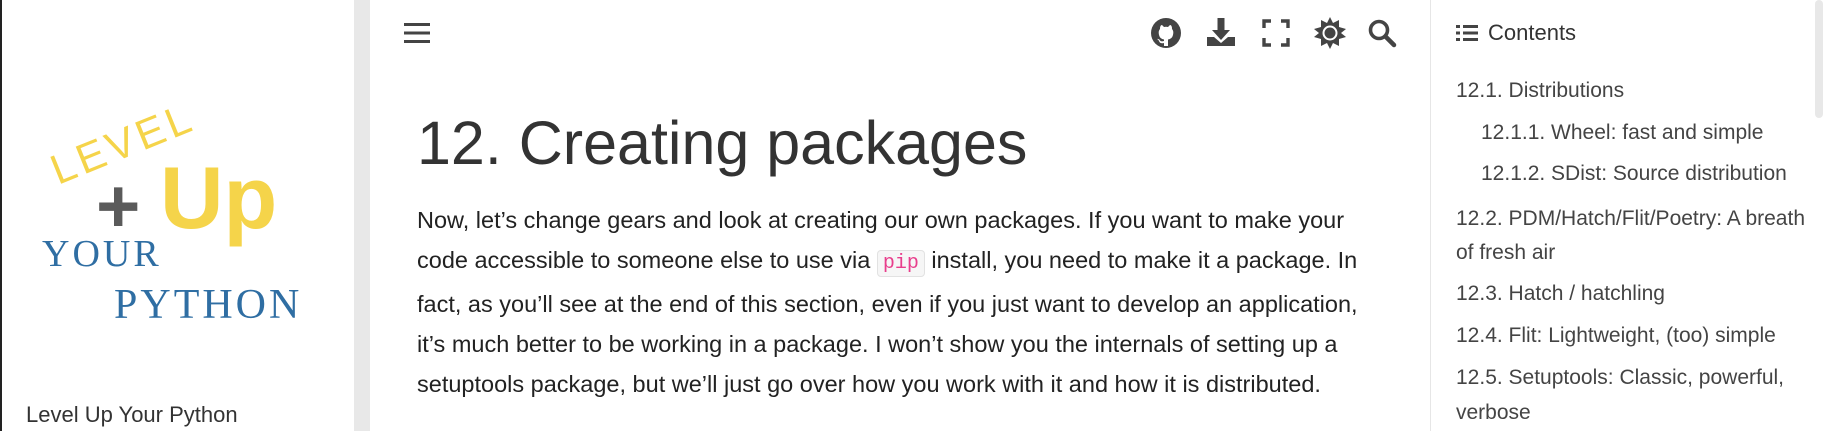 The height and width of the screenshot is (431, 1848). I want to click on list-icon, so click(1467, 33).